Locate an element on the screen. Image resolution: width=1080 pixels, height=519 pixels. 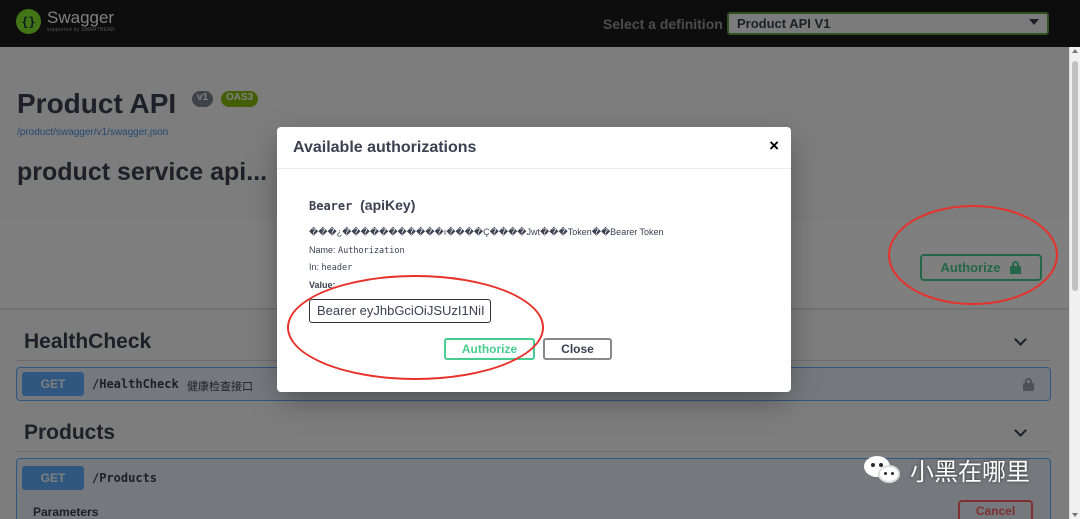
watermark: 小黑在哪里 is located at coordinates (947, 469).